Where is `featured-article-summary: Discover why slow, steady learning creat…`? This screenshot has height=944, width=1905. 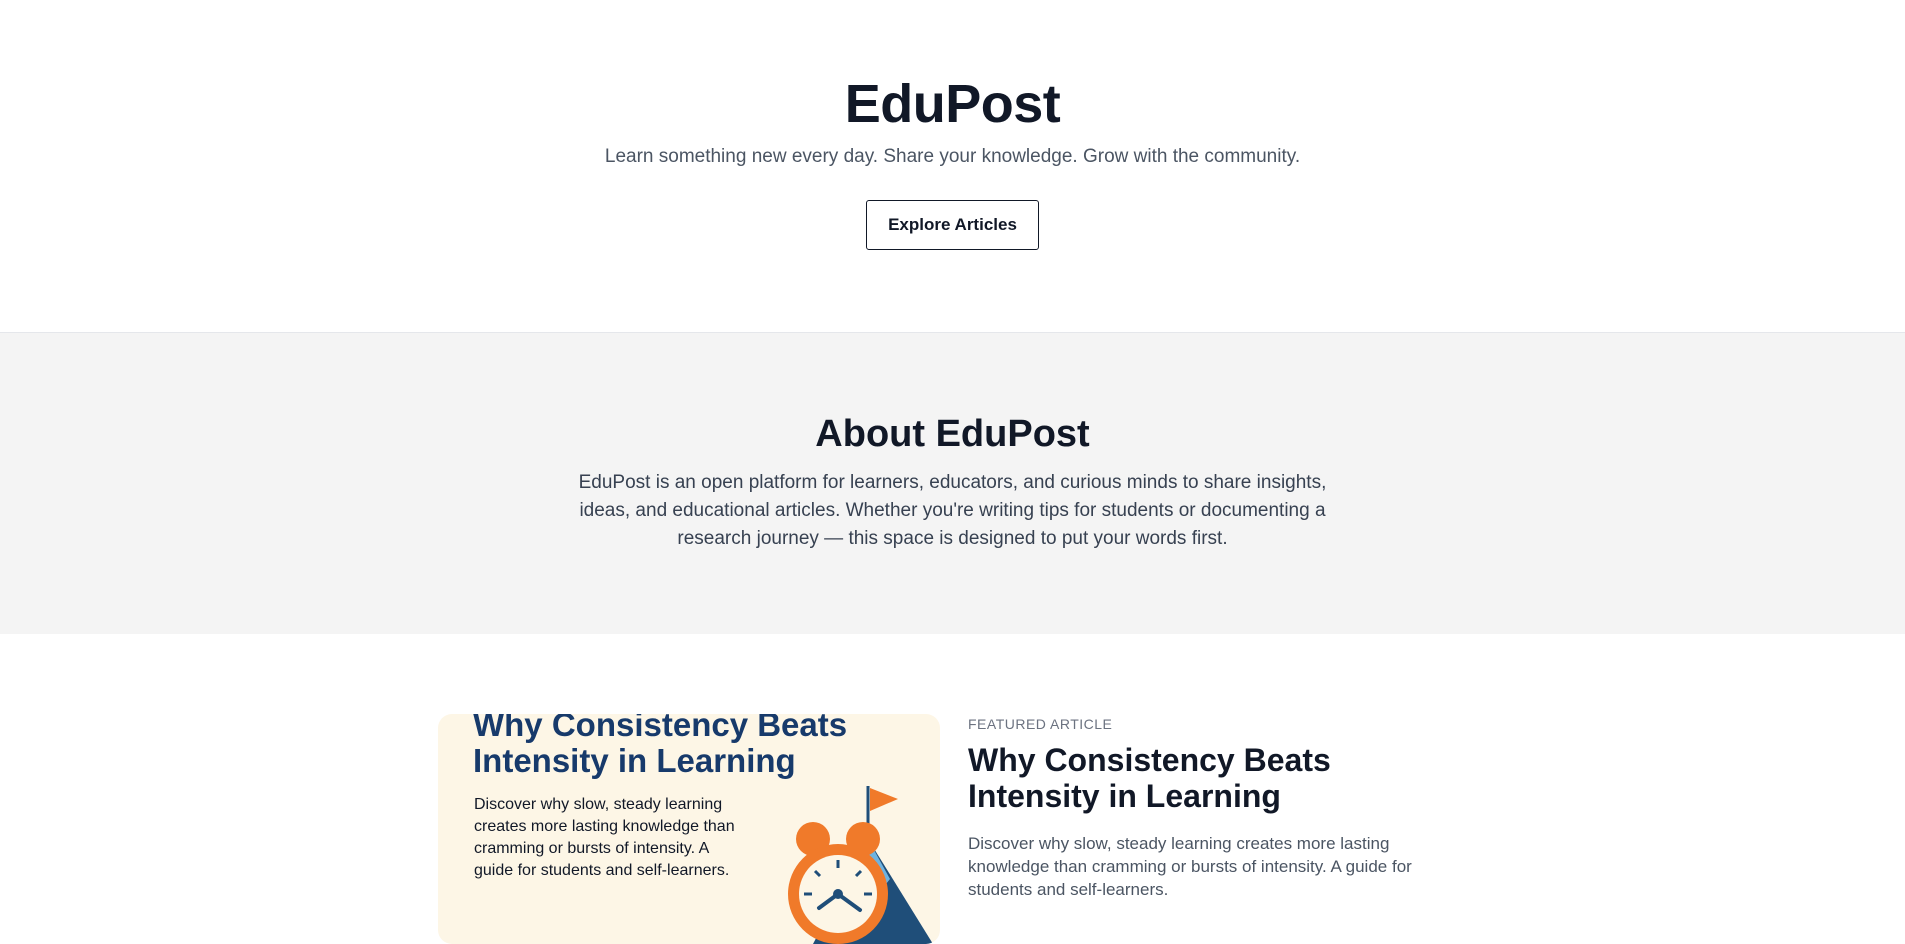
featured-article-summary: Discover why slow, steady learning creat… is located at coordinates (1190, 866).